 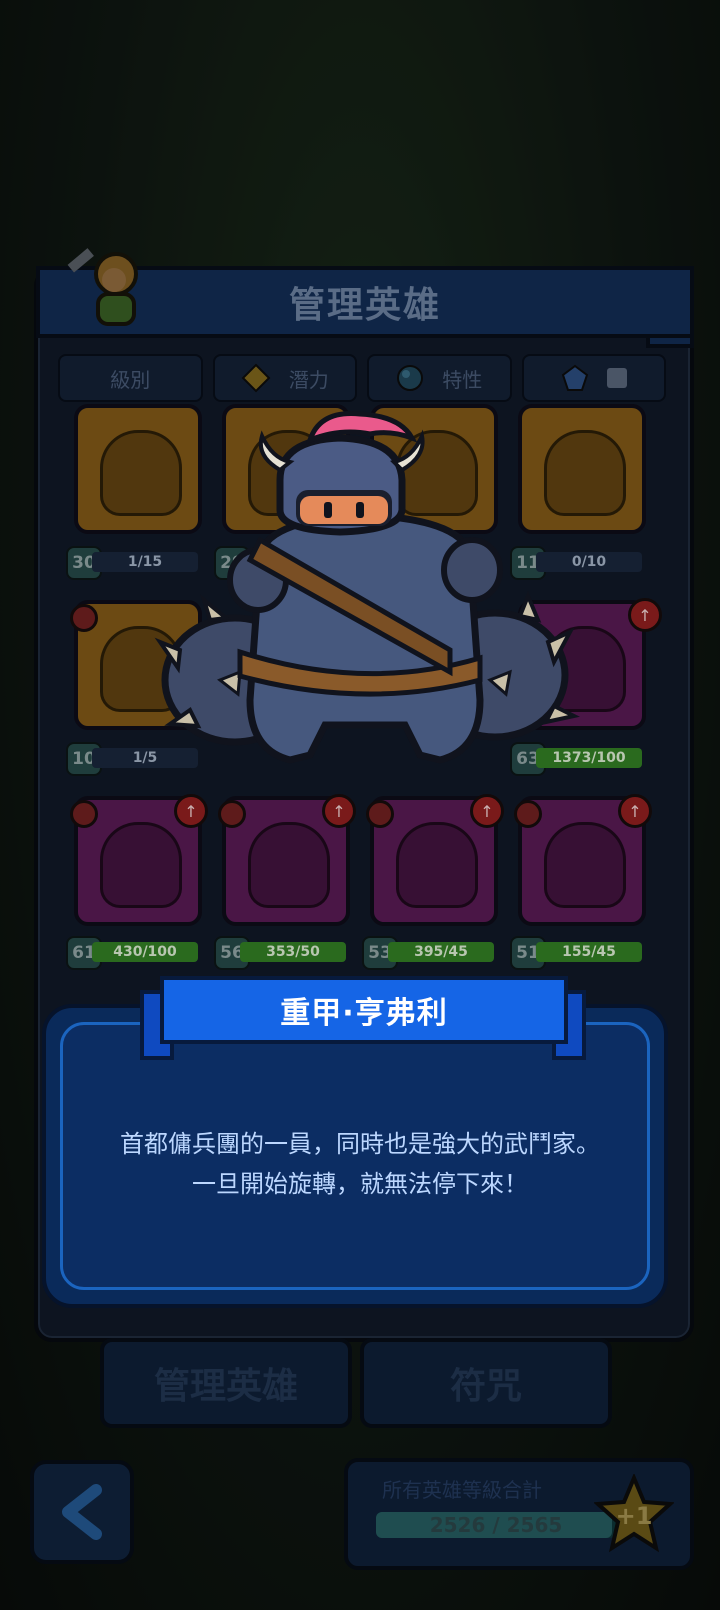 What do you see at coordinates (485, 1386) in the screenshot?
I see `tab-runes-label: 符咒` at bounding box center [485, 1386].